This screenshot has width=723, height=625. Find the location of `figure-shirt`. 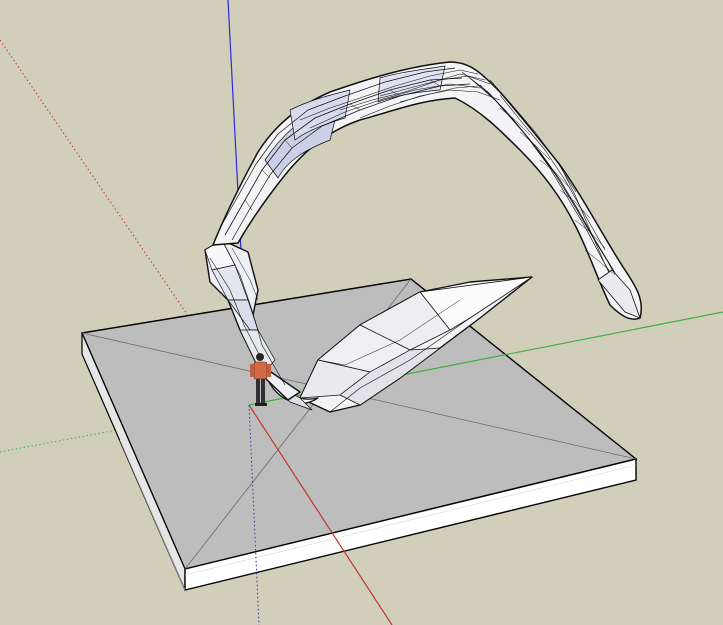

figure-shirt is located at coordinates (260, 370).